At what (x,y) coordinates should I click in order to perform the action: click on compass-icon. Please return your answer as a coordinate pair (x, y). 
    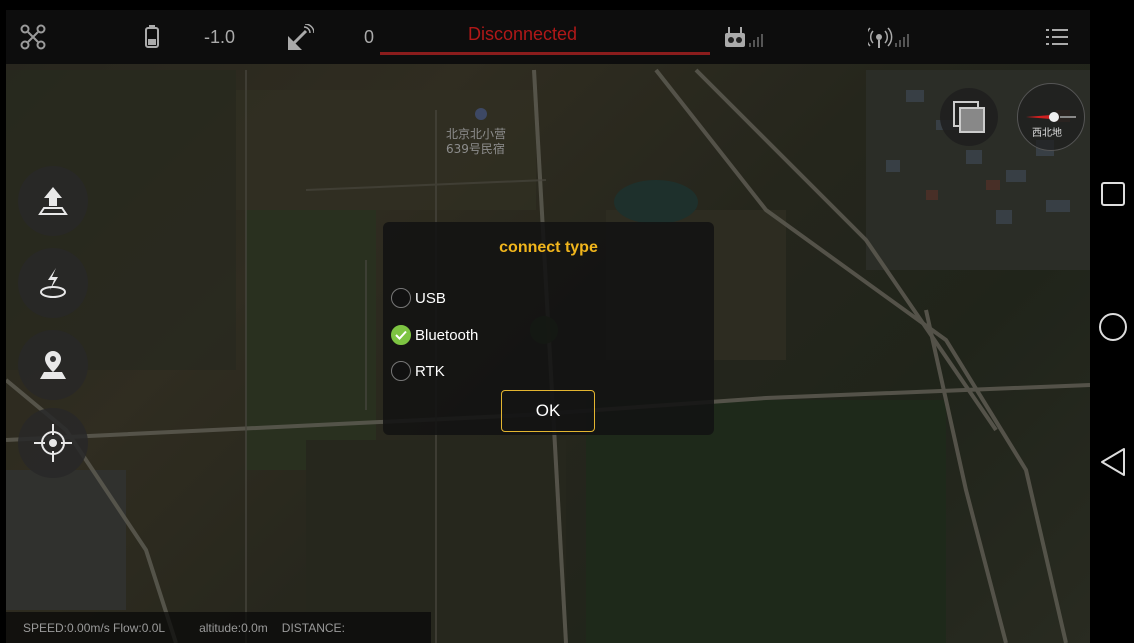
    Looking at the image, I should click on (1051, 117).